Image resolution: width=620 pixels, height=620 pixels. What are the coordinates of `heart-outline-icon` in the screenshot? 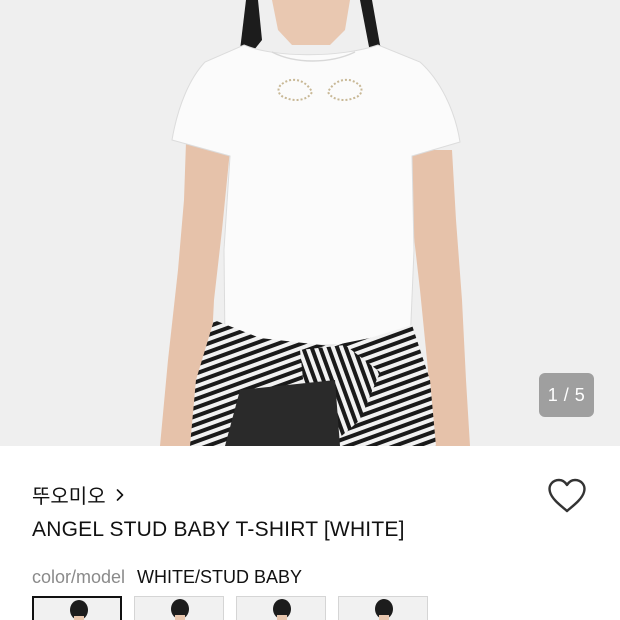 It's located at (567, 496).